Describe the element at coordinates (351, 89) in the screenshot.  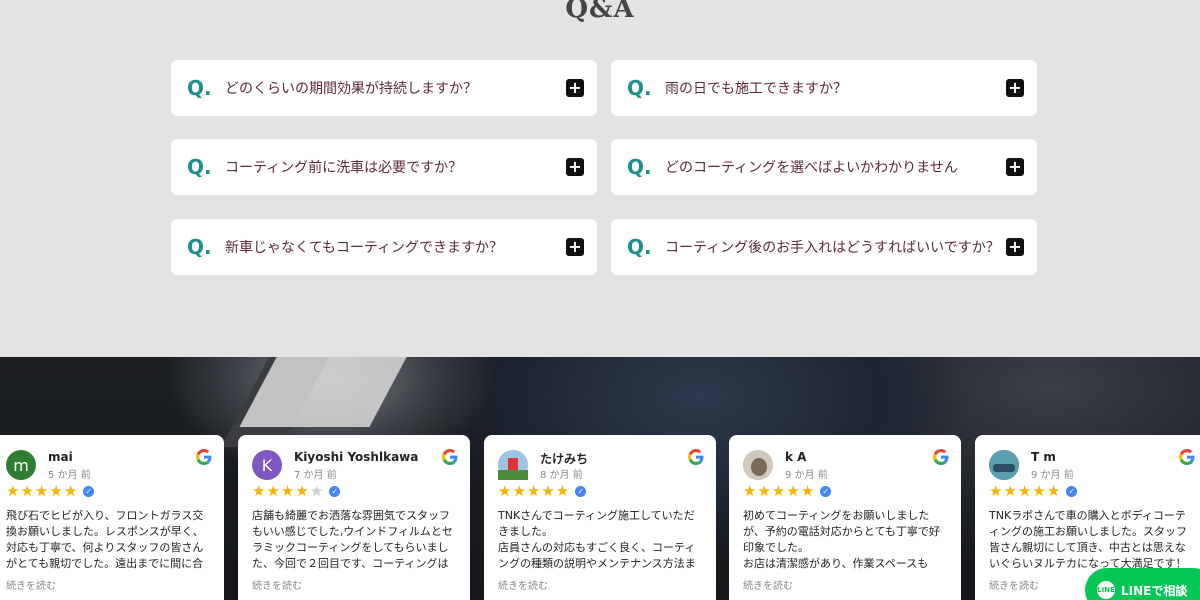
I see `qa-question-text: どのくらいの期間効果が持続しますか？` at that location.